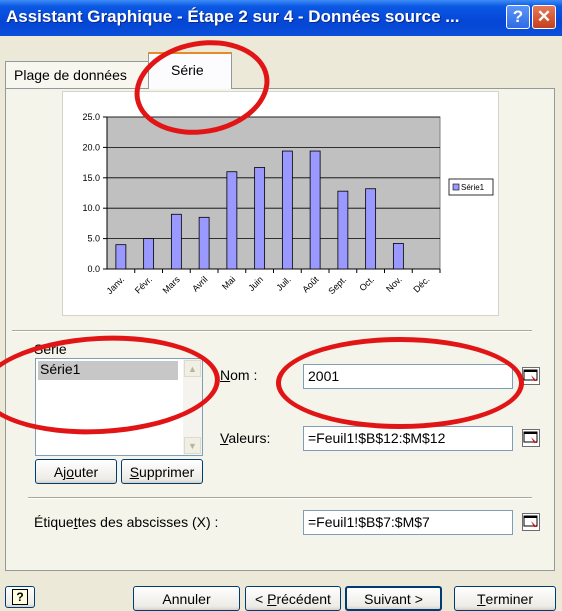 The height and width of the screenshot is (611, 562). I want to click on x-tick-label: Juin, so click(255, 283).